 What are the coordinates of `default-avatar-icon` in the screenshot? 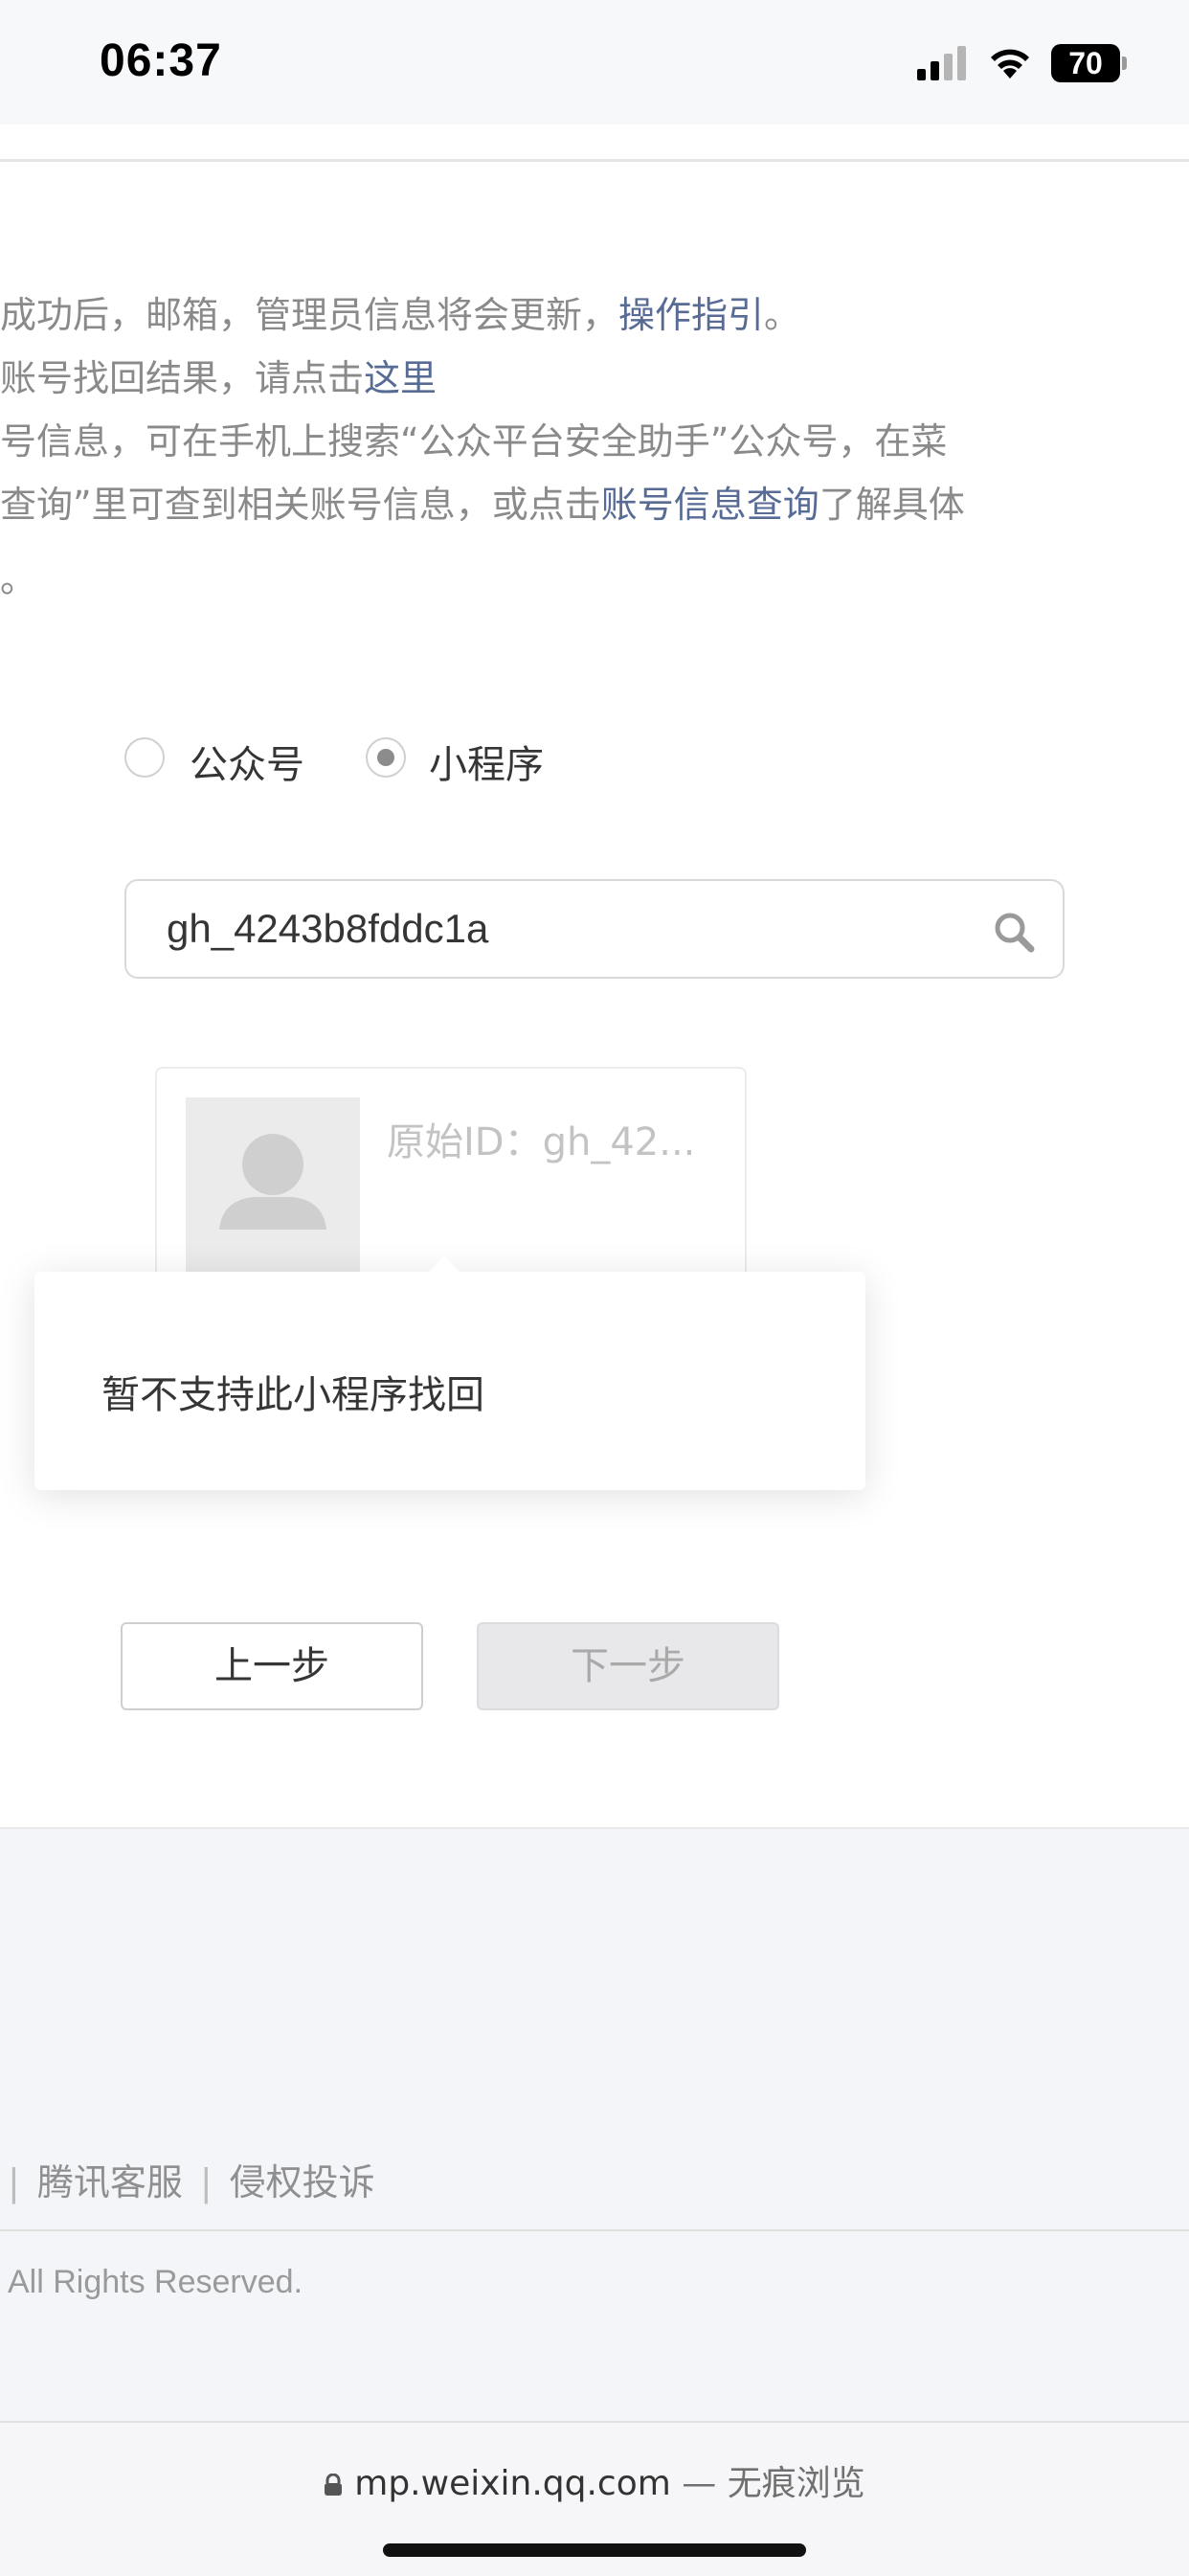 It's located at (272, 1182).